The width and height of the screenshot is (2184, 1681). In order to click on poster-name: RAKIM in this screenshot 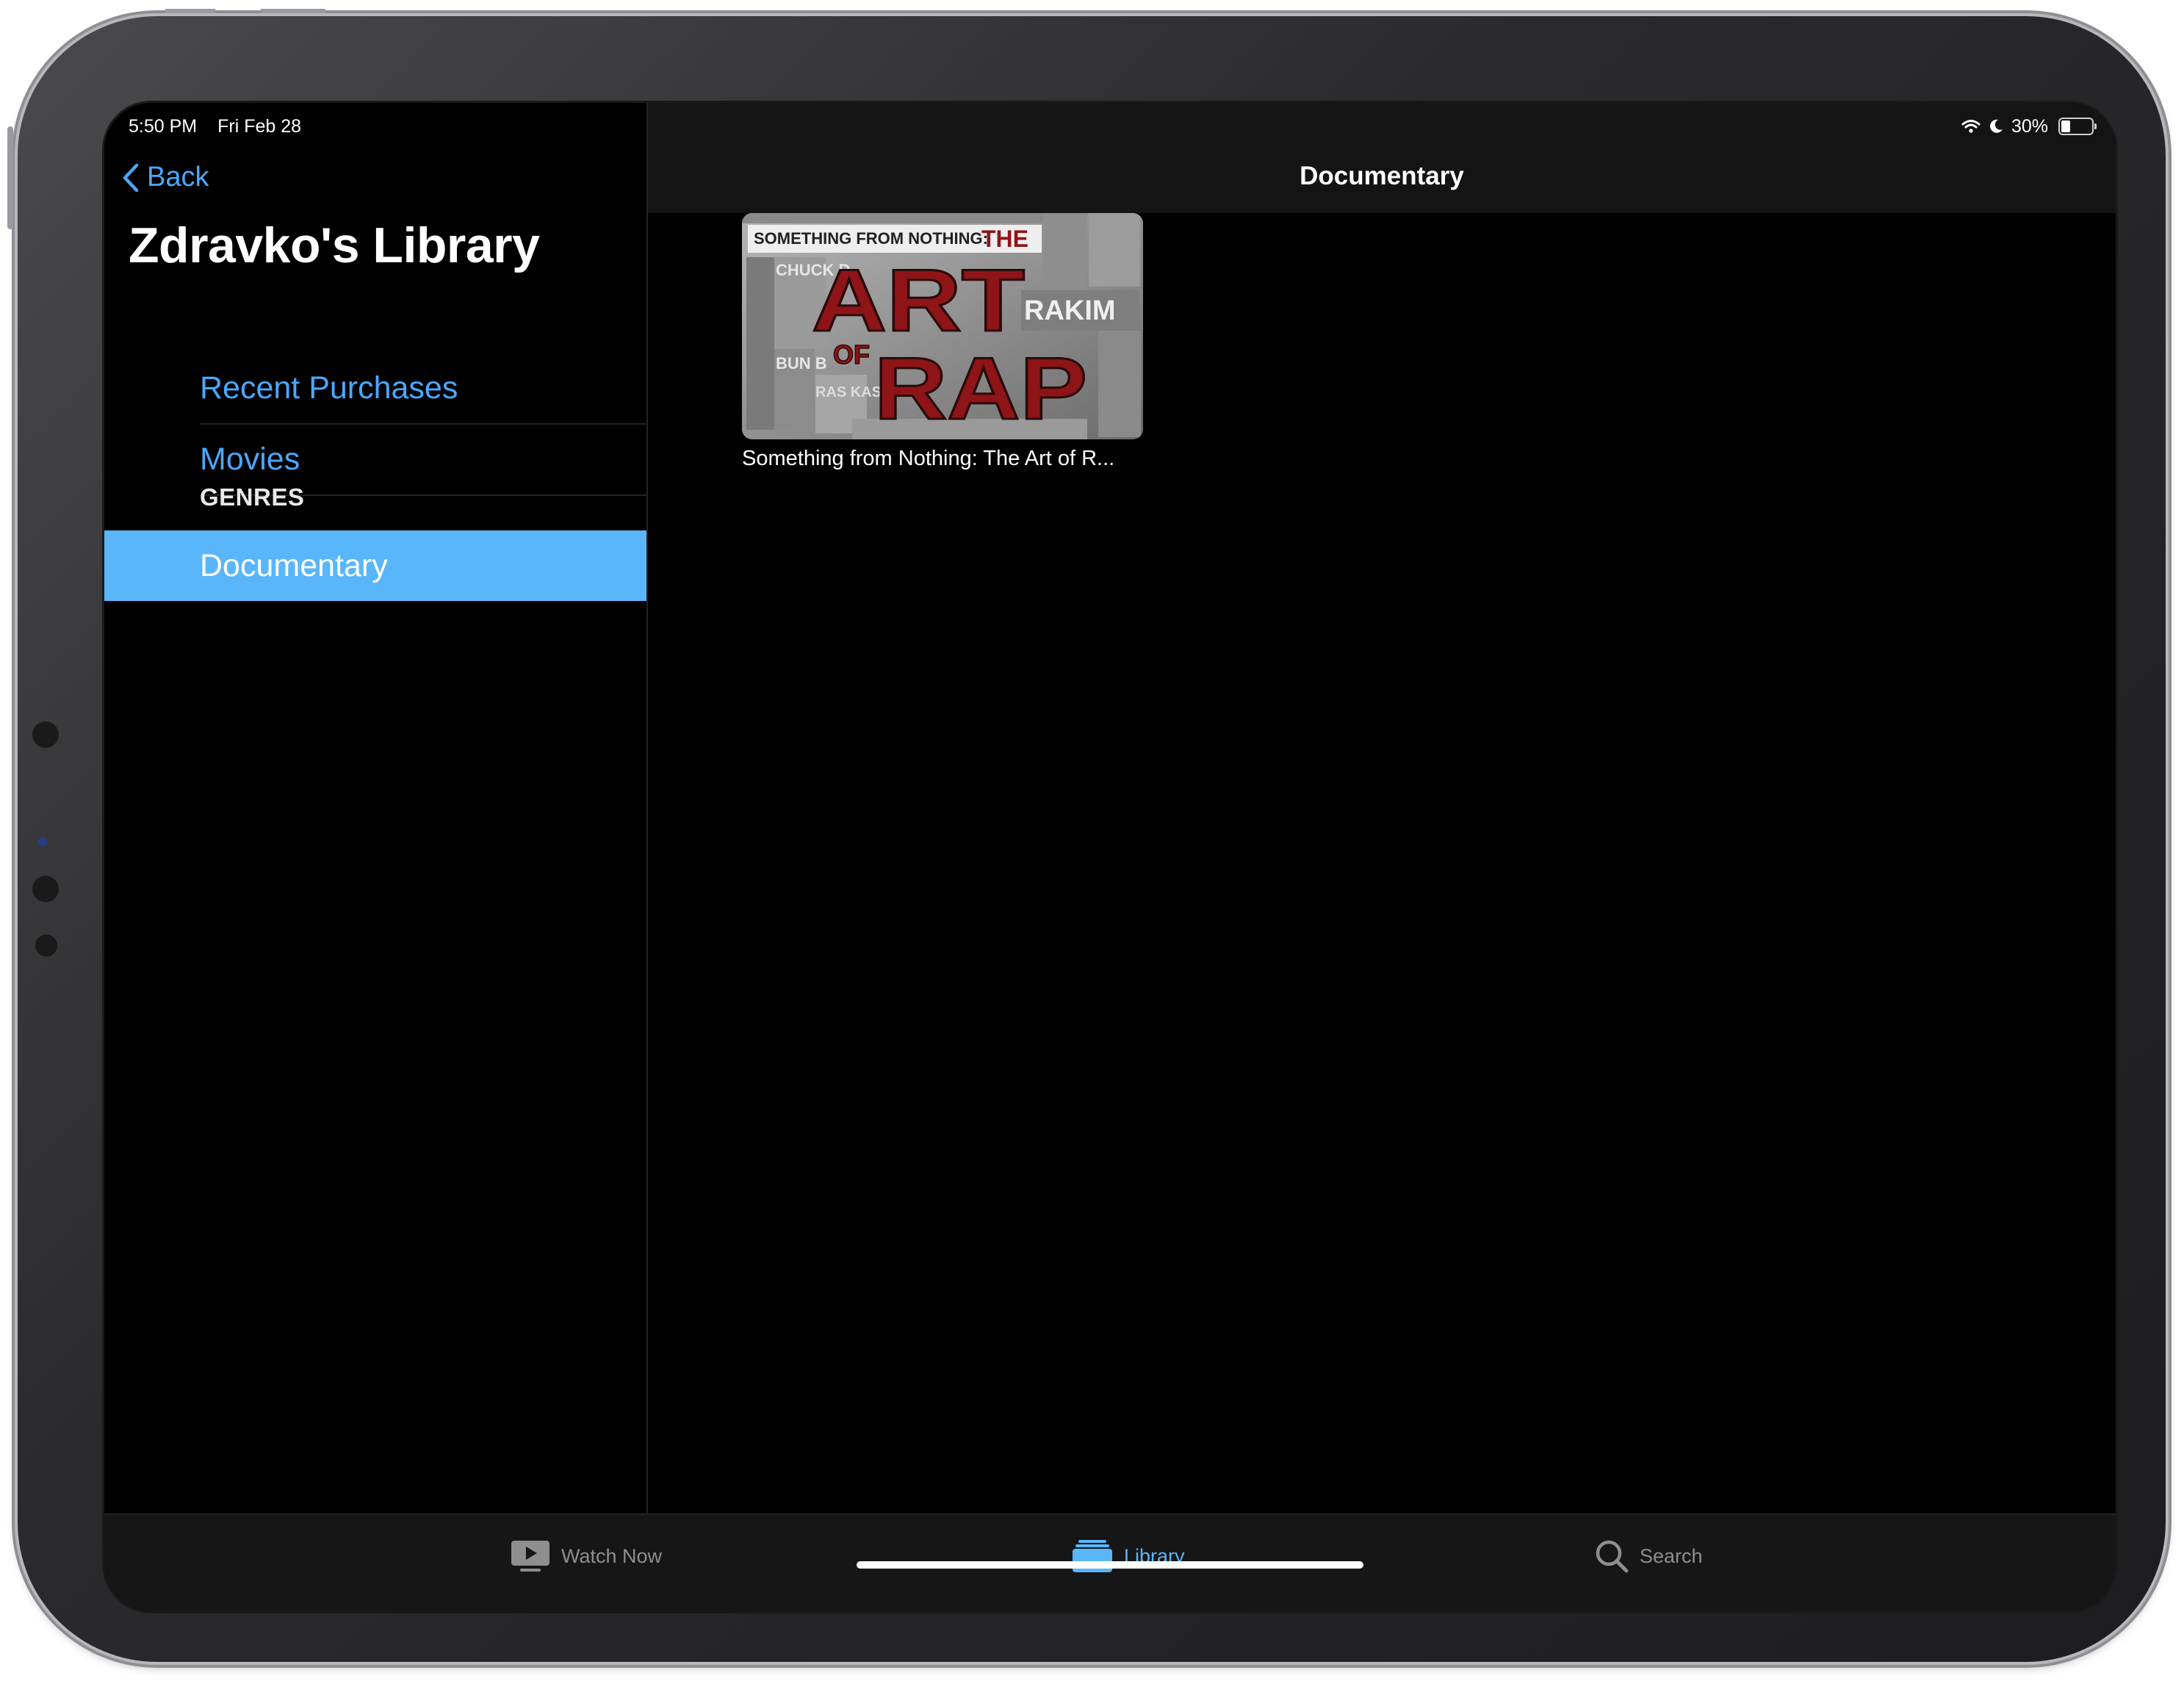, I will do `click(1070, 310)`.